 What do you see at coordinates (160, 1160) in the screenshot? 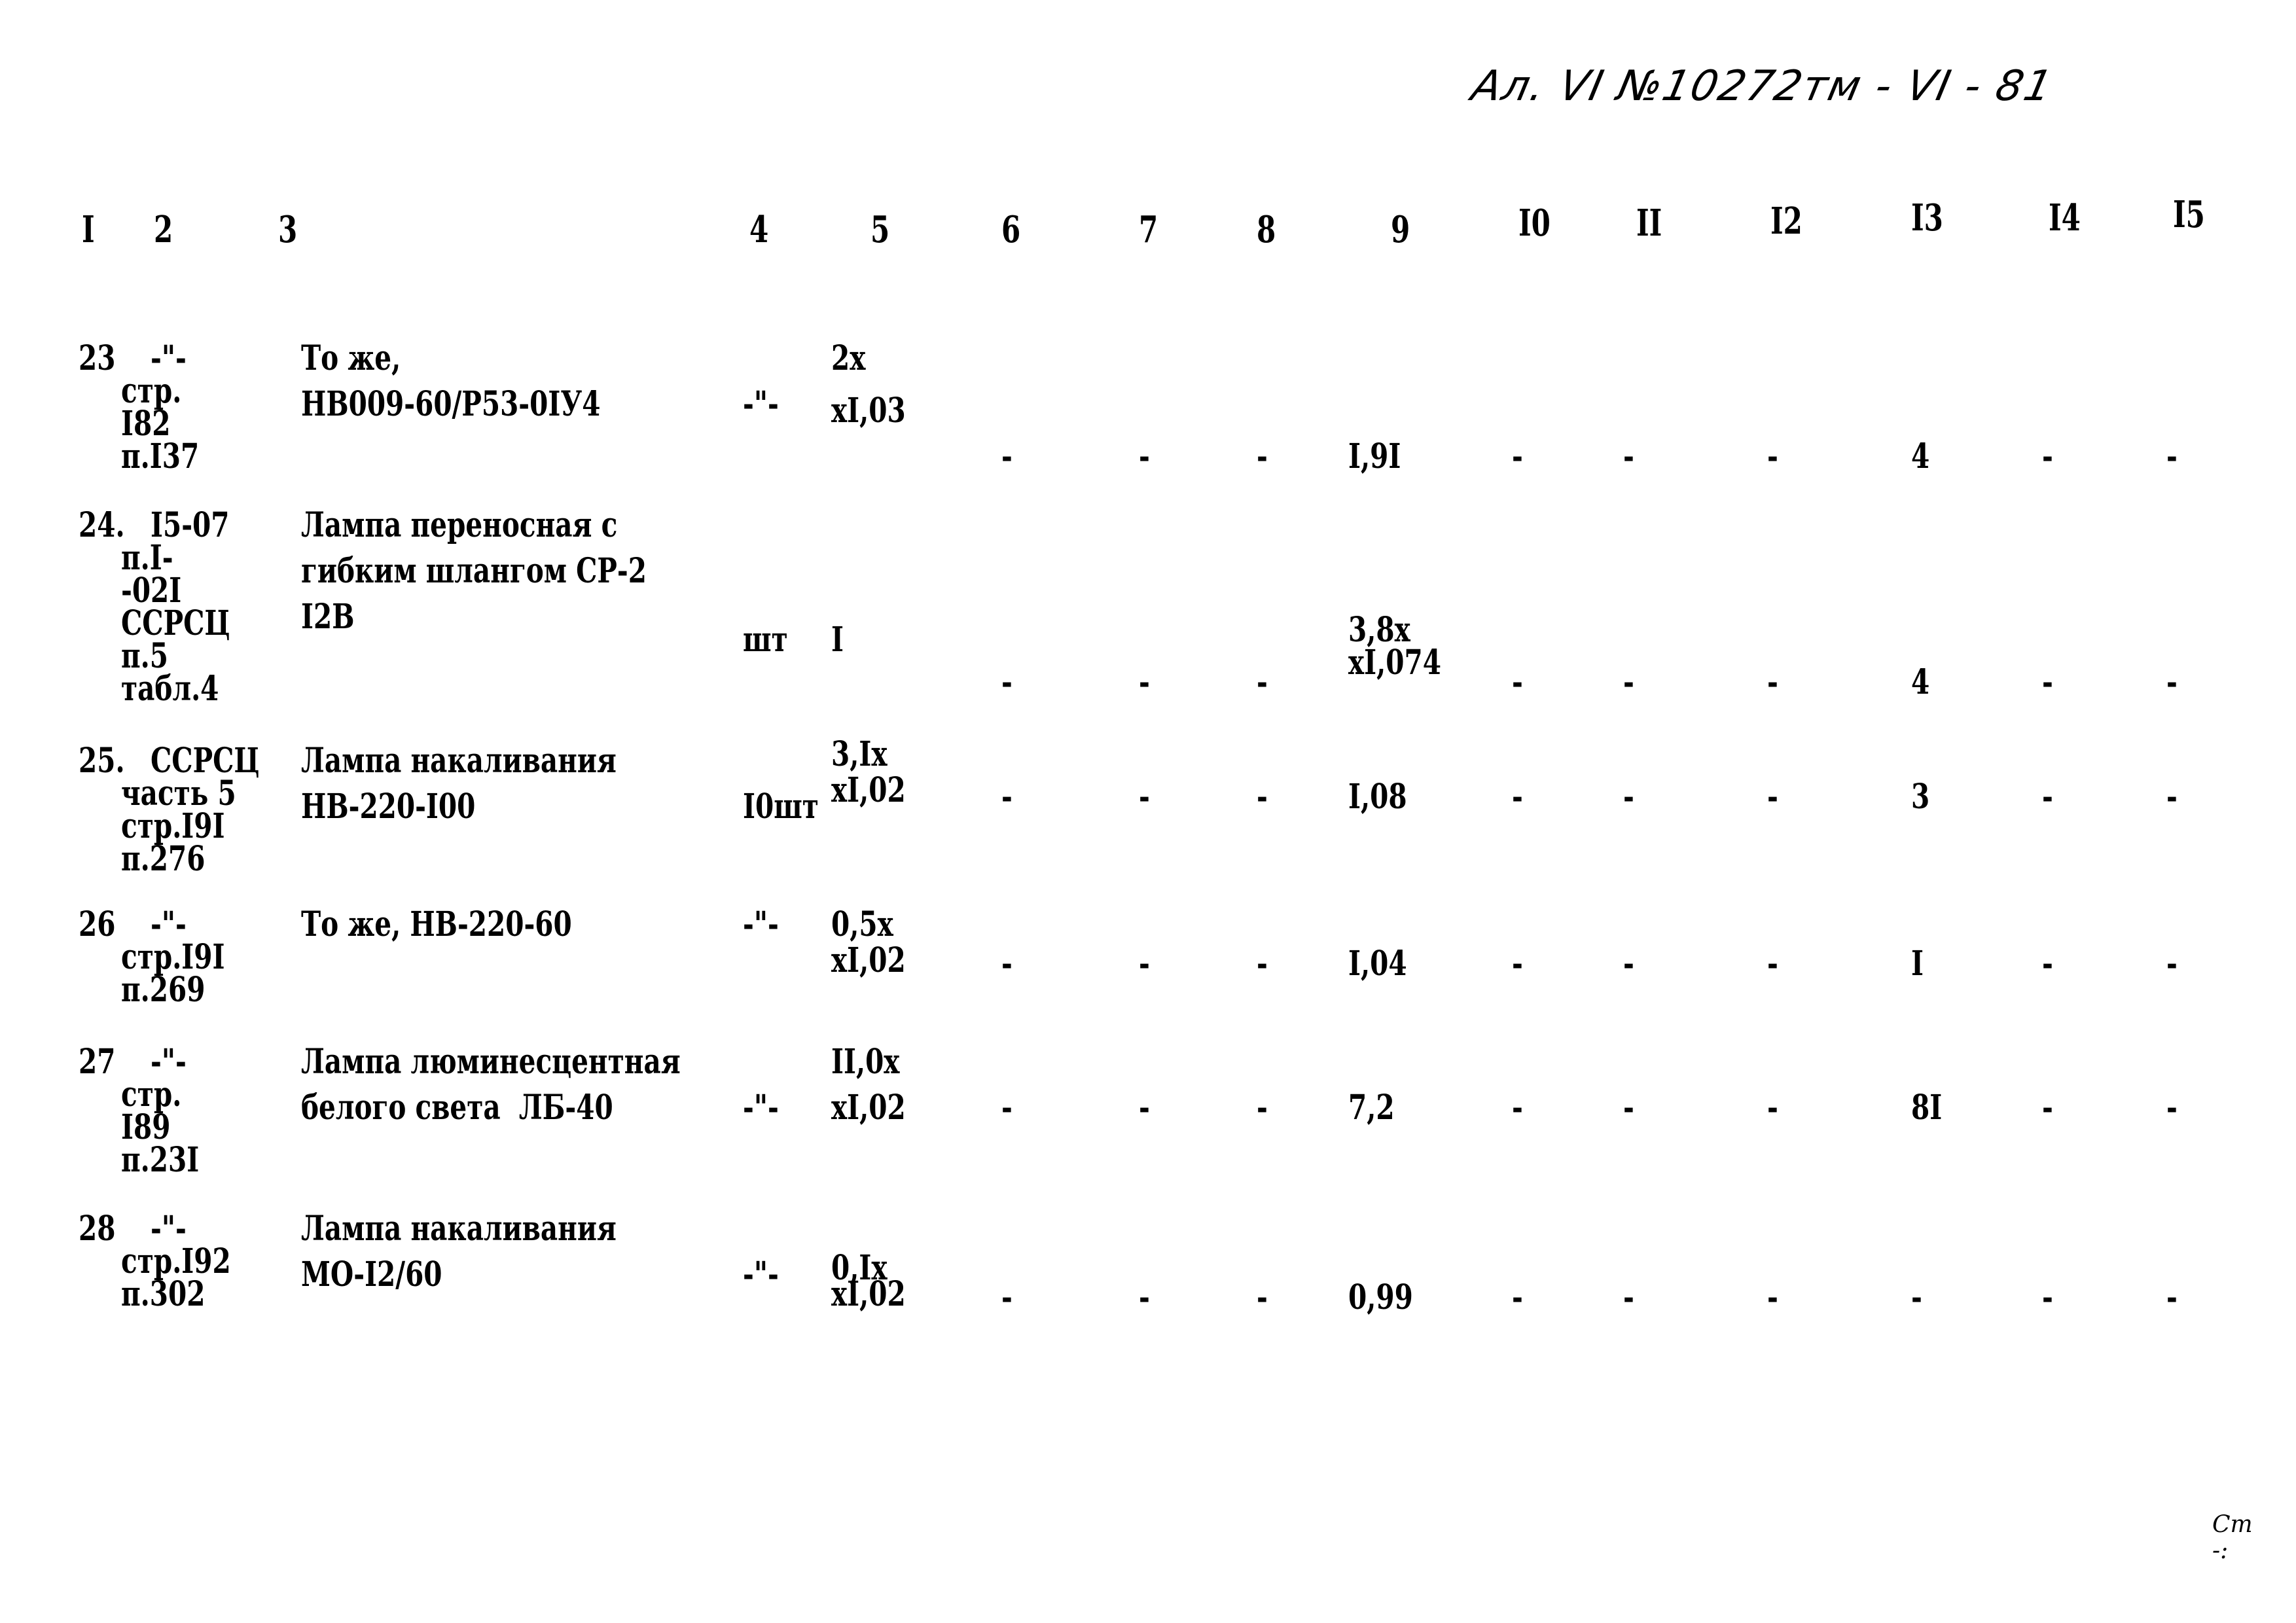
I see `row-reference: п.23I` at bounding box center [160, 1160].